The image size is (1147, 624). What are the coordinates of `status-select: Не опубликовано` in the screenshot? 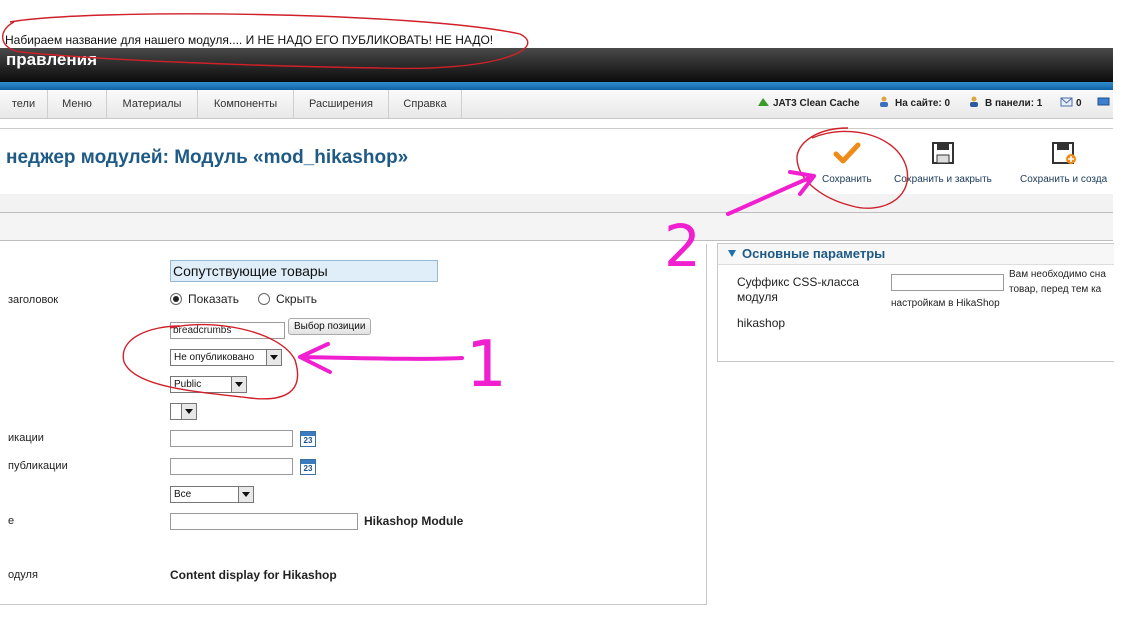 It's located at (226, 357).